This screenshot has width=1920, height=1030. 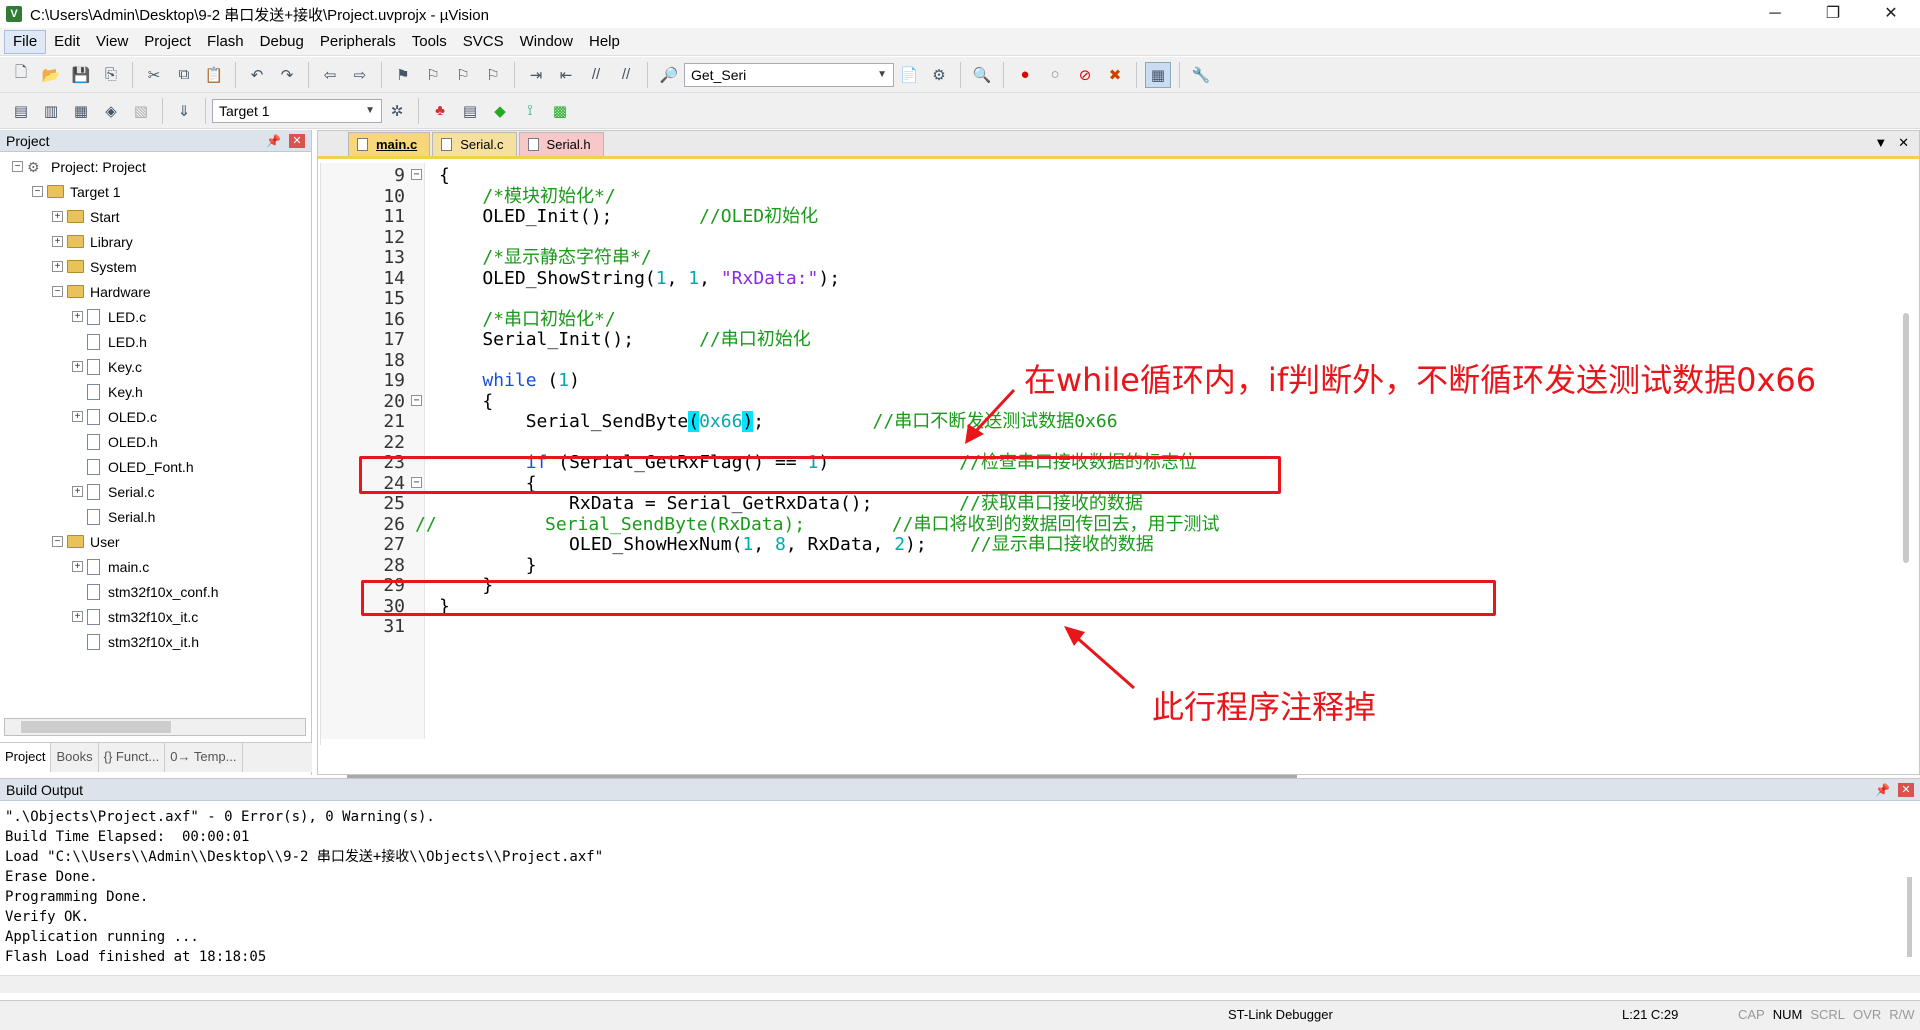 What do you see at coordinates (81, 75) in the screenshot?
I see `save-icon: 💾` at bounding box center [81, 75].